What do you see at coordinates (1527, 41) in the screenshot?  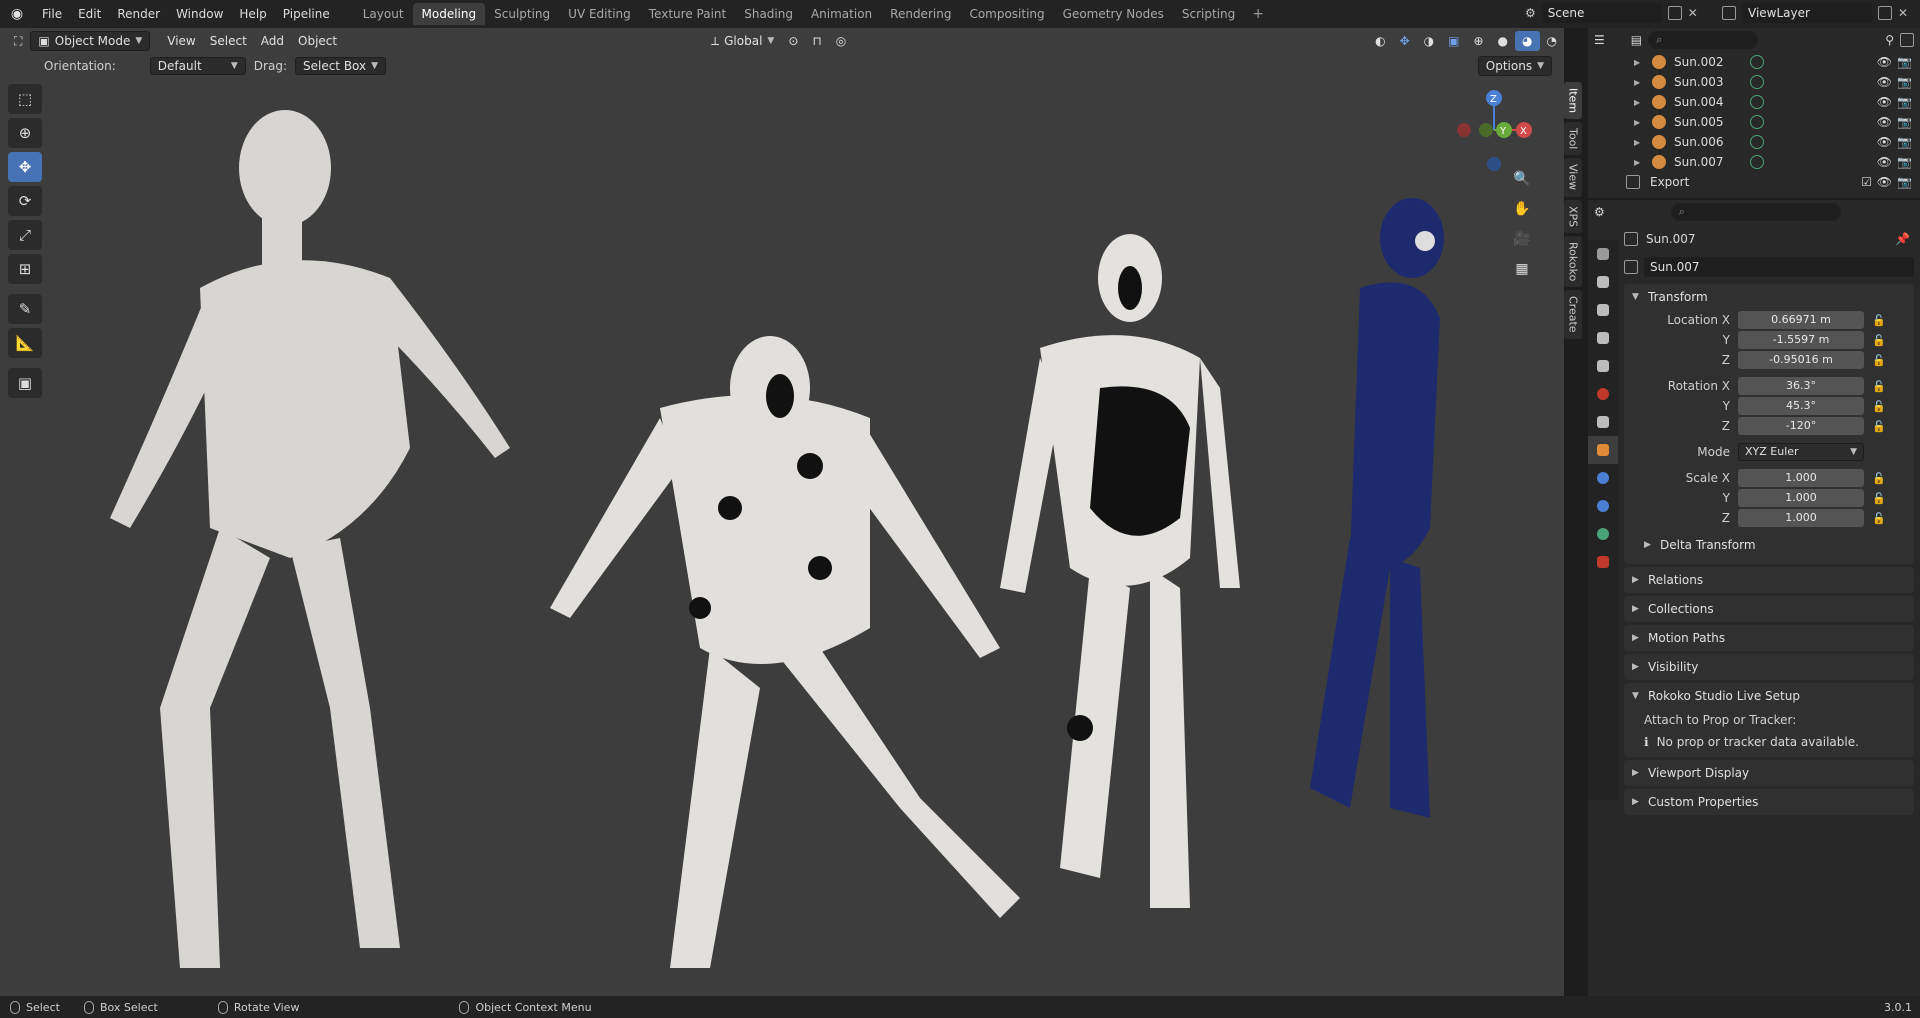 I see `material-shading-icon: ◕` at bounding box center [1527, 41].